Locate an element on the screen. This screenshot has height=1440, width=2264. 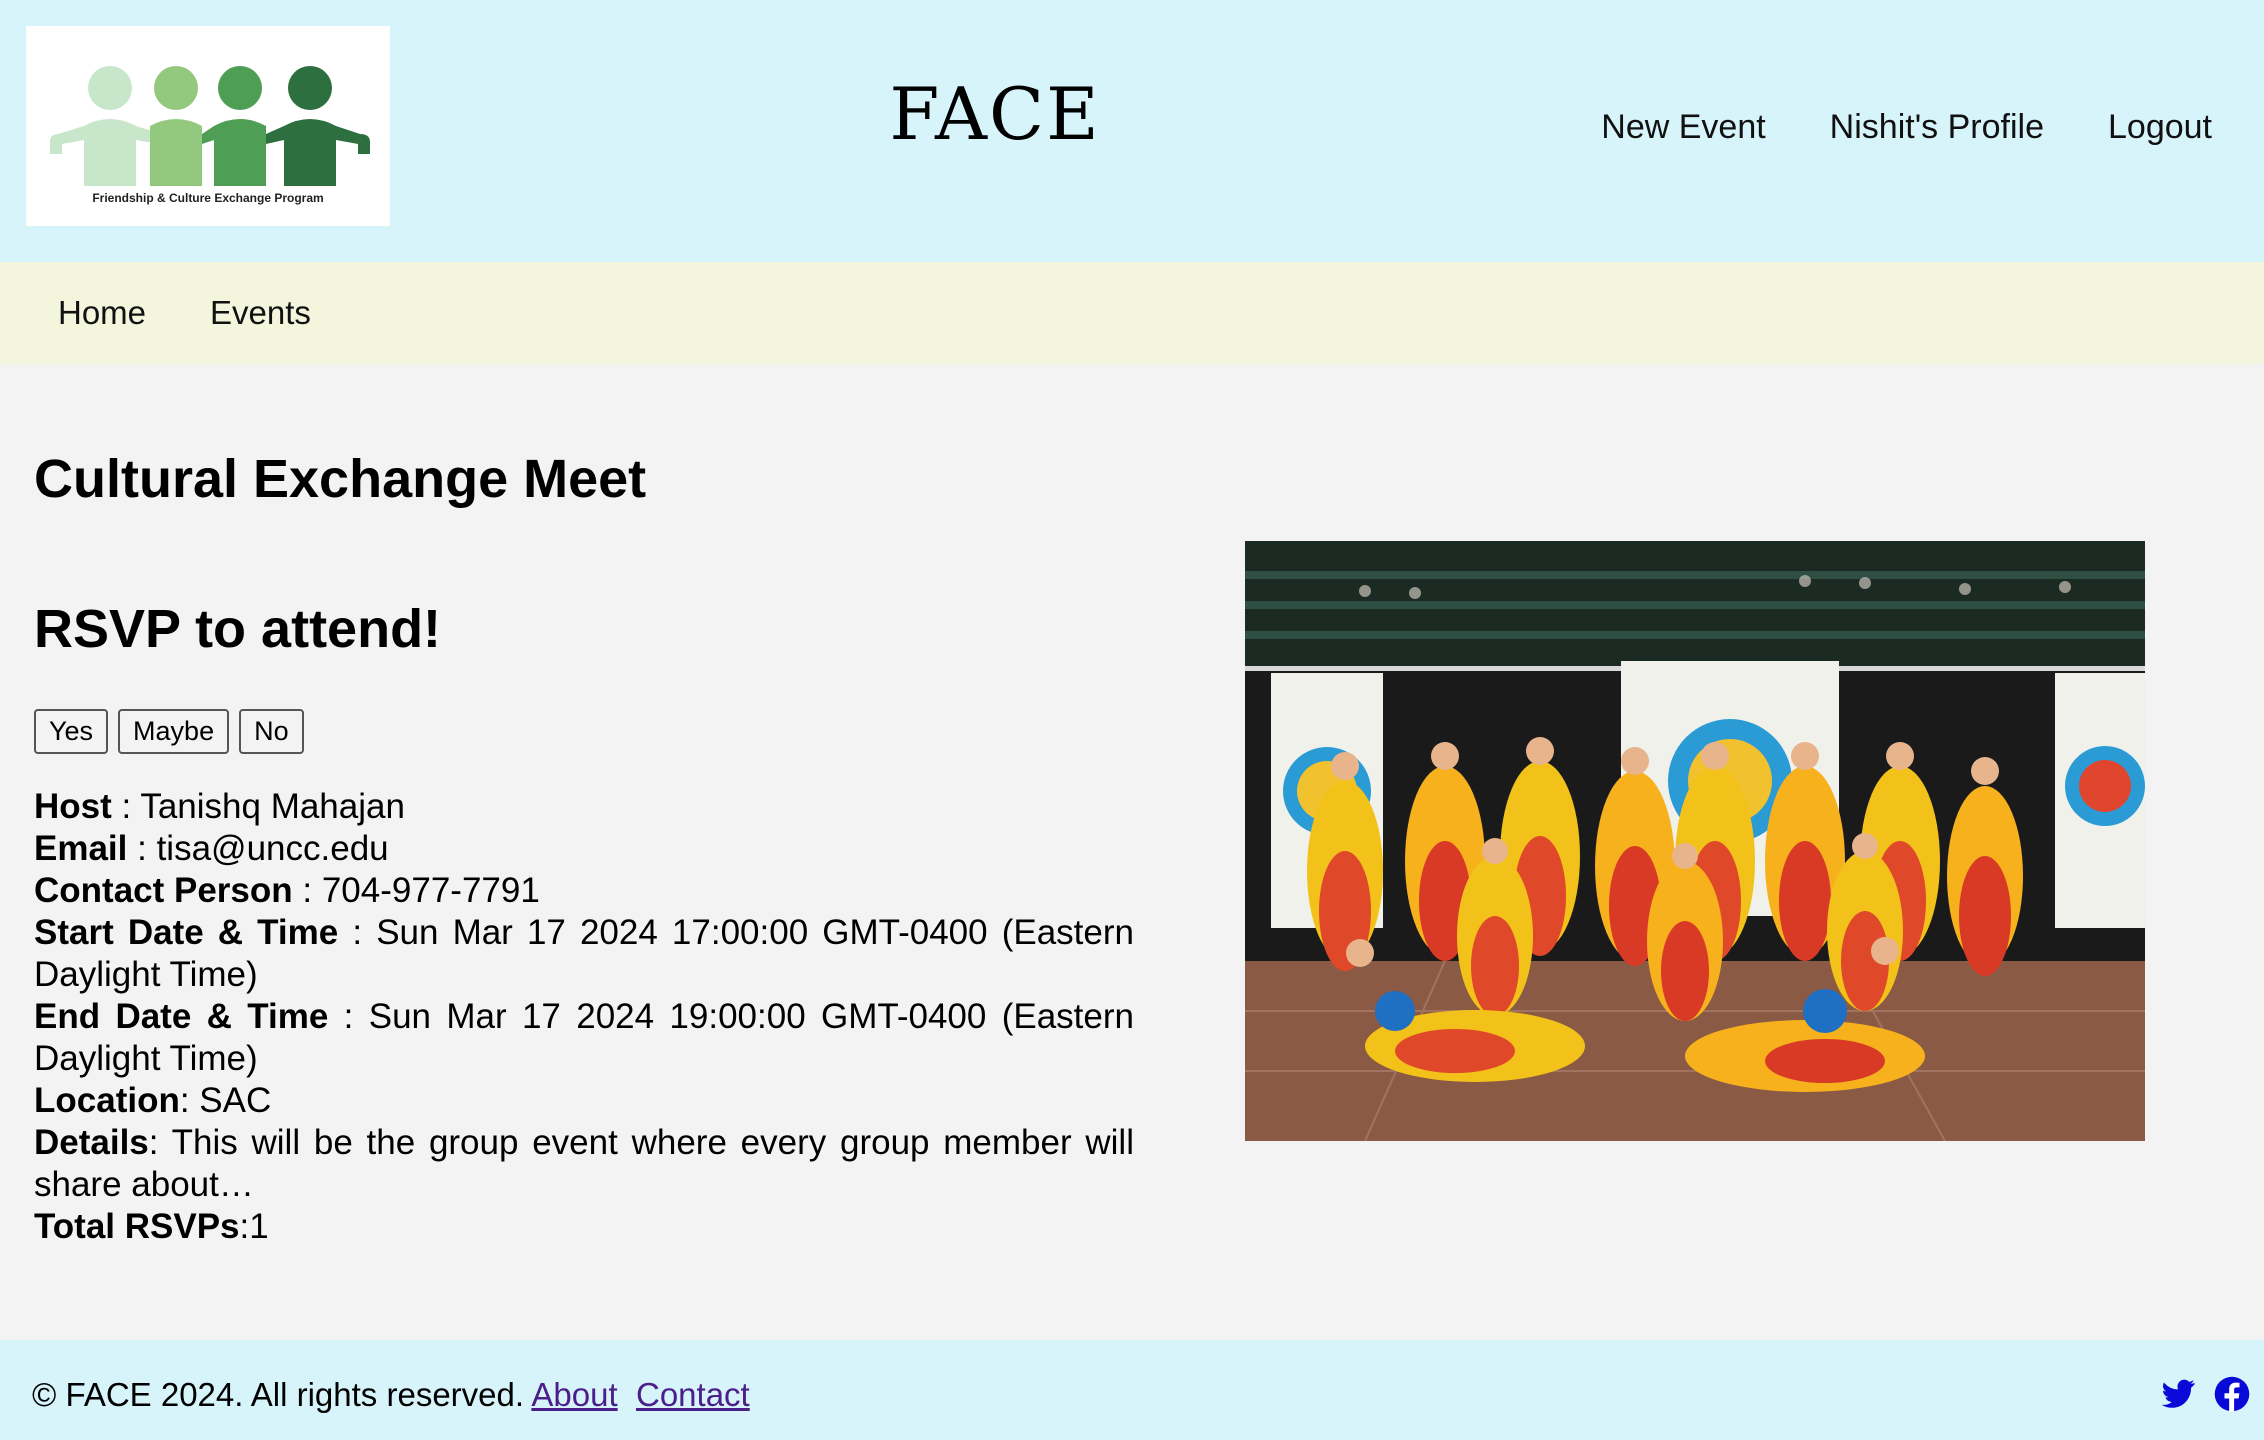
rsvps-value: 1 is located at coordinates (259, 1226).